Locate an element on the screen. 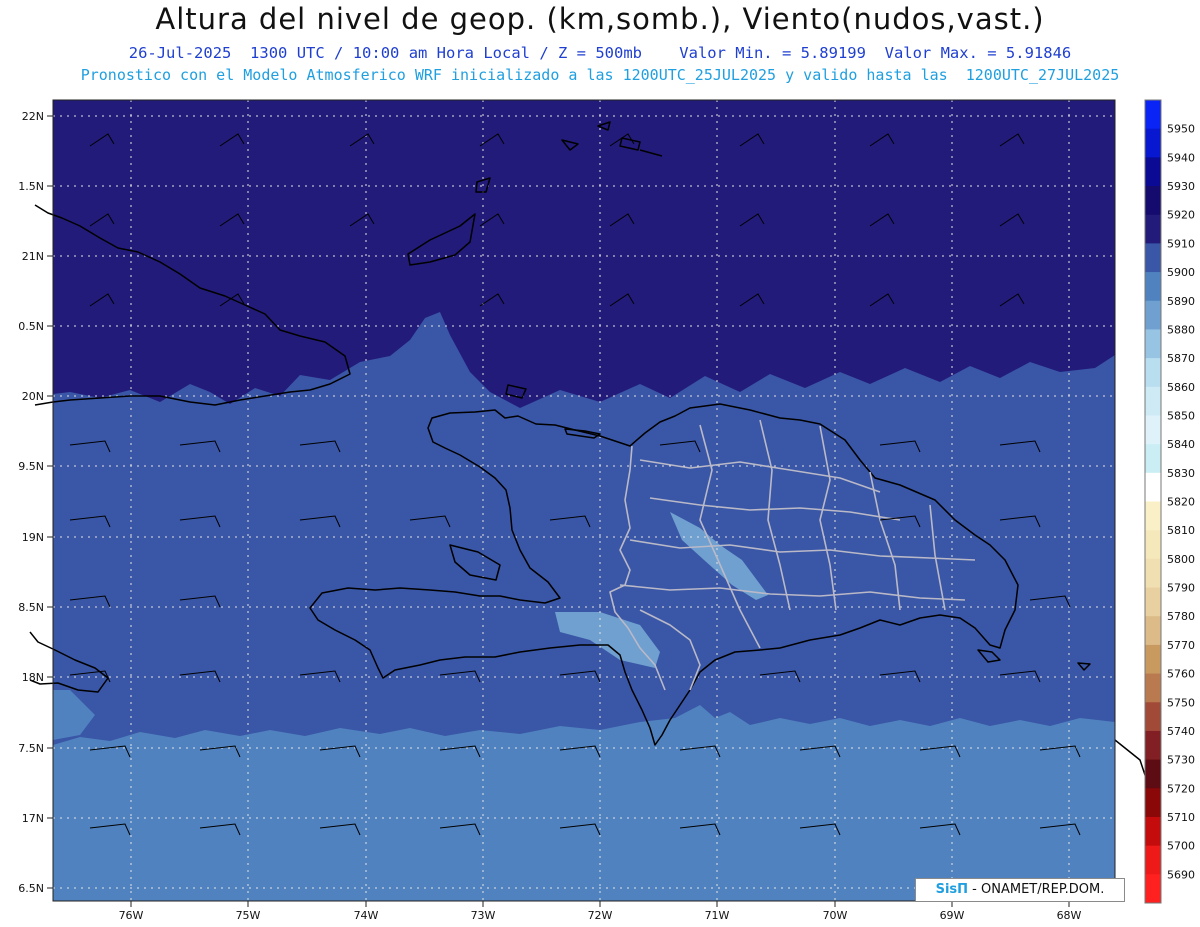 The image size is (1200, 927). lon-tick-label: 76W is located at coordinates (131, 915).